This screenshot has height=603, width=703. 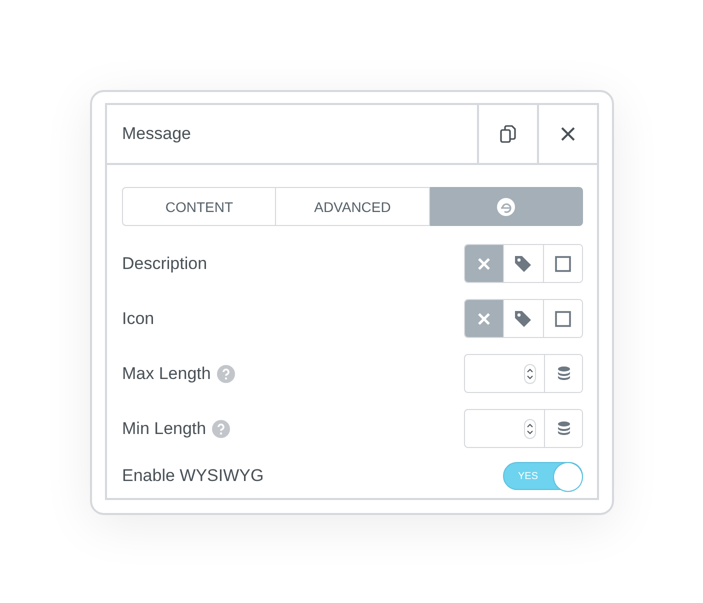 What do you see at coordinates (353, 206) in the screenshot?
I see `tab: ADVANCED` at bounding box center [353, 206].